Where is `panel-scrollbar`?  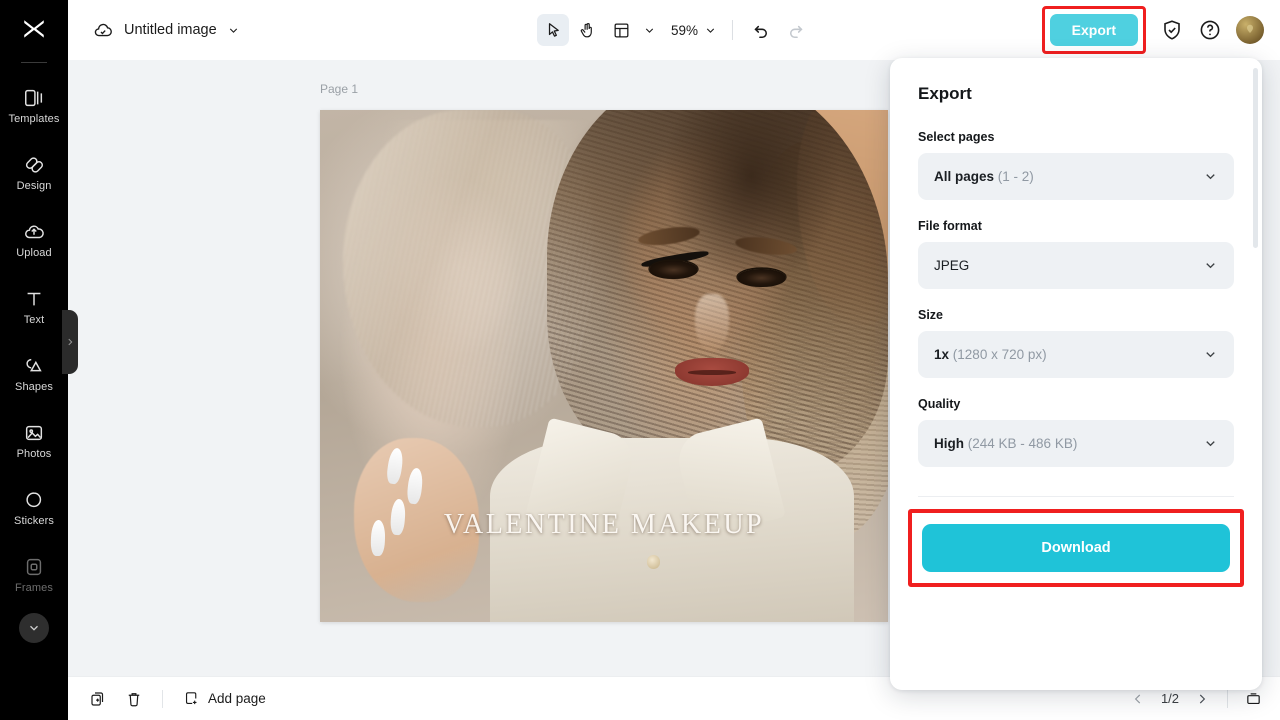 panel-scrollbar is located at coordinates (1255, 158).